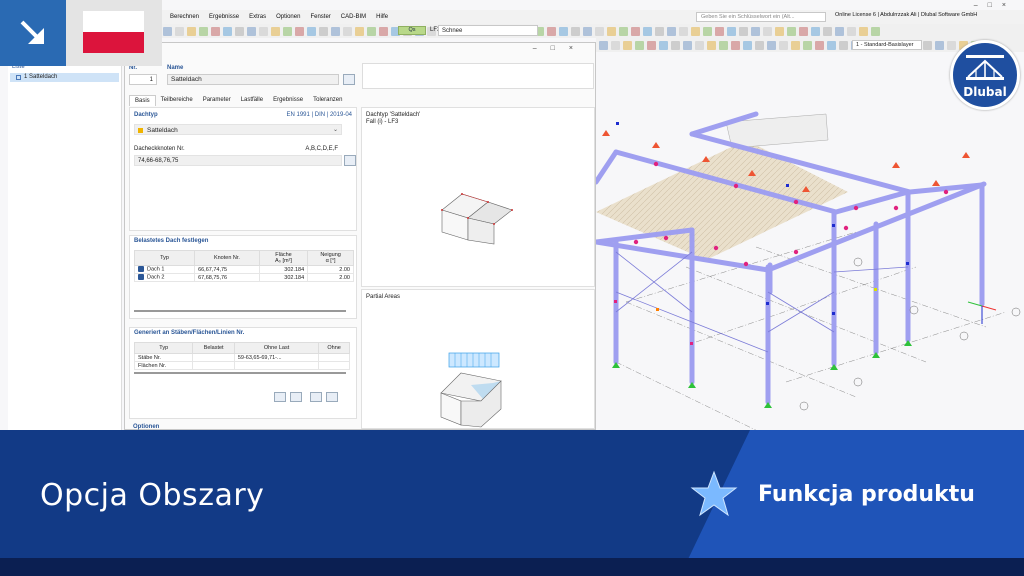 Image resolution: width=1024 pixels, height=576 pixels. What do you see at coordinates (288, 100) in the screenshot?
I see `tab-ergebnisse: Ergebnisse` at bounding box center [288, 100].